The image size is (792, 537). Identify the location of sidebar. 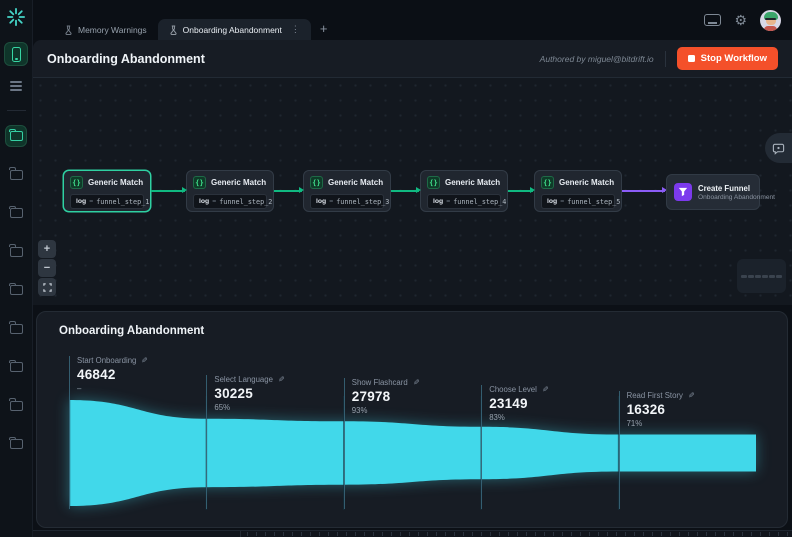
(16, 268).